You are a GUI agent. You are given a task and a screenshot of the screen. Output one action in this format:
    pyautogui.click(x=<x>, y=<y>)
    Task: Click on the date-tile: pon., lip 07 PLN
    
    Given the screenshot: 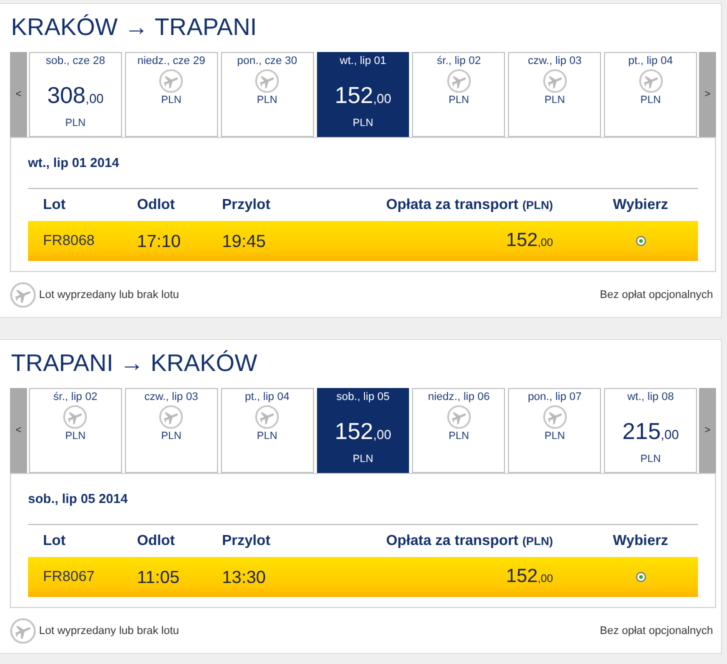 What is the action you would take?
    pyautogui.click(x=555, y=430)
    